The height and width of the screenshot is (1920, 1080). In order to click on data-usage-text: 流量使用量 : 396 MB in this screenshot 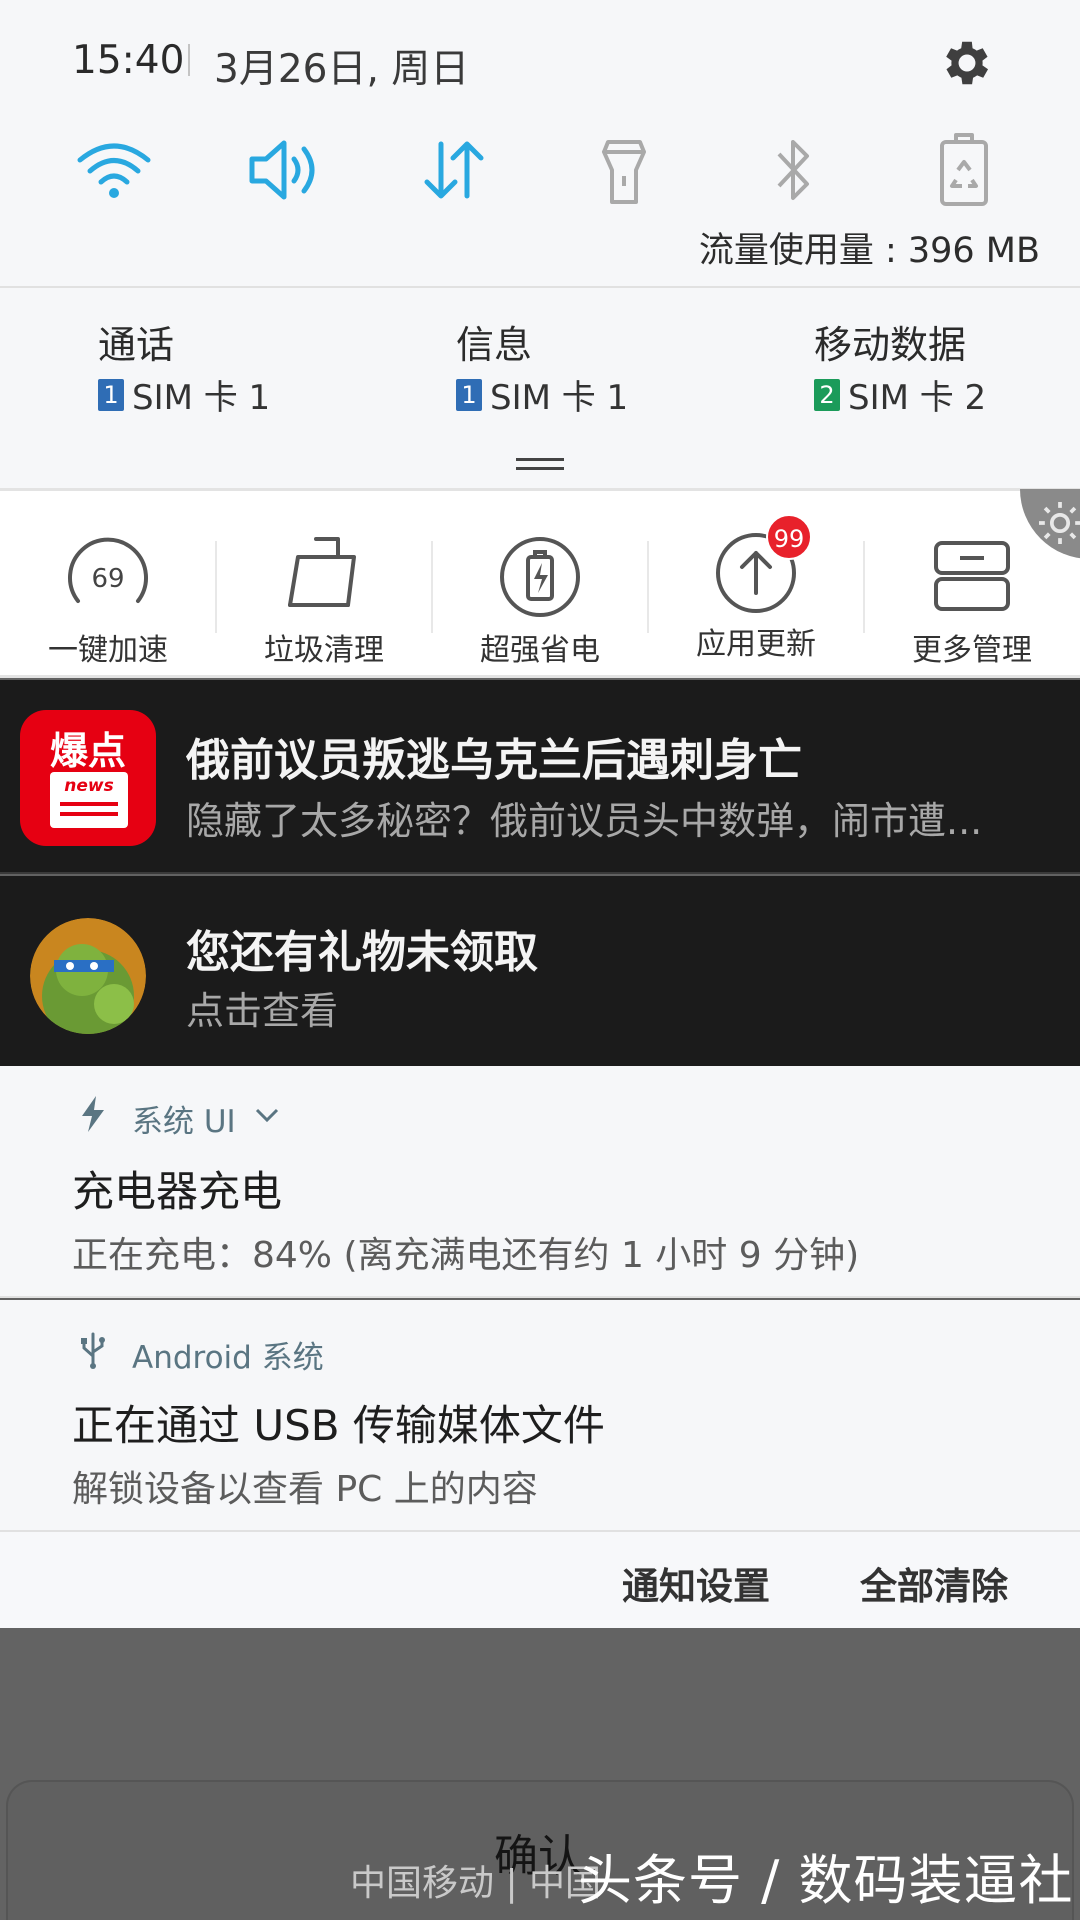, I will do `click(869, 251)`.